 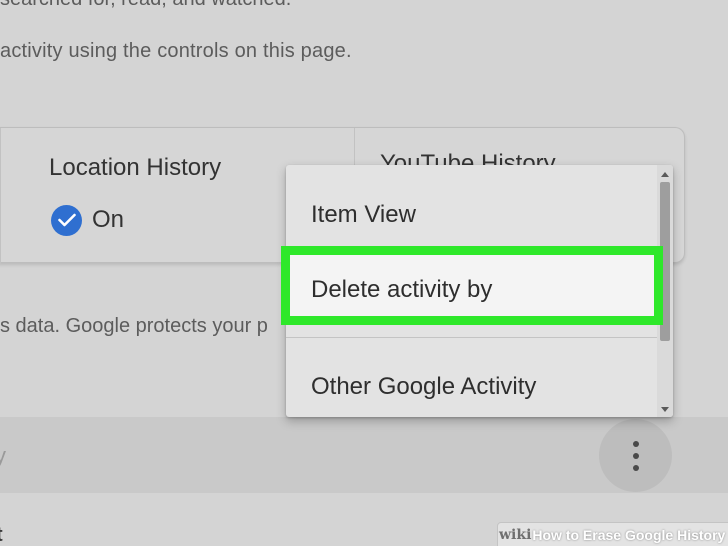 What do you see at coordinates (402, 289) in the screenshot?
I see `menu-item-delete-activity-by-label: Delete activity by` at bounding box center [402, 289].